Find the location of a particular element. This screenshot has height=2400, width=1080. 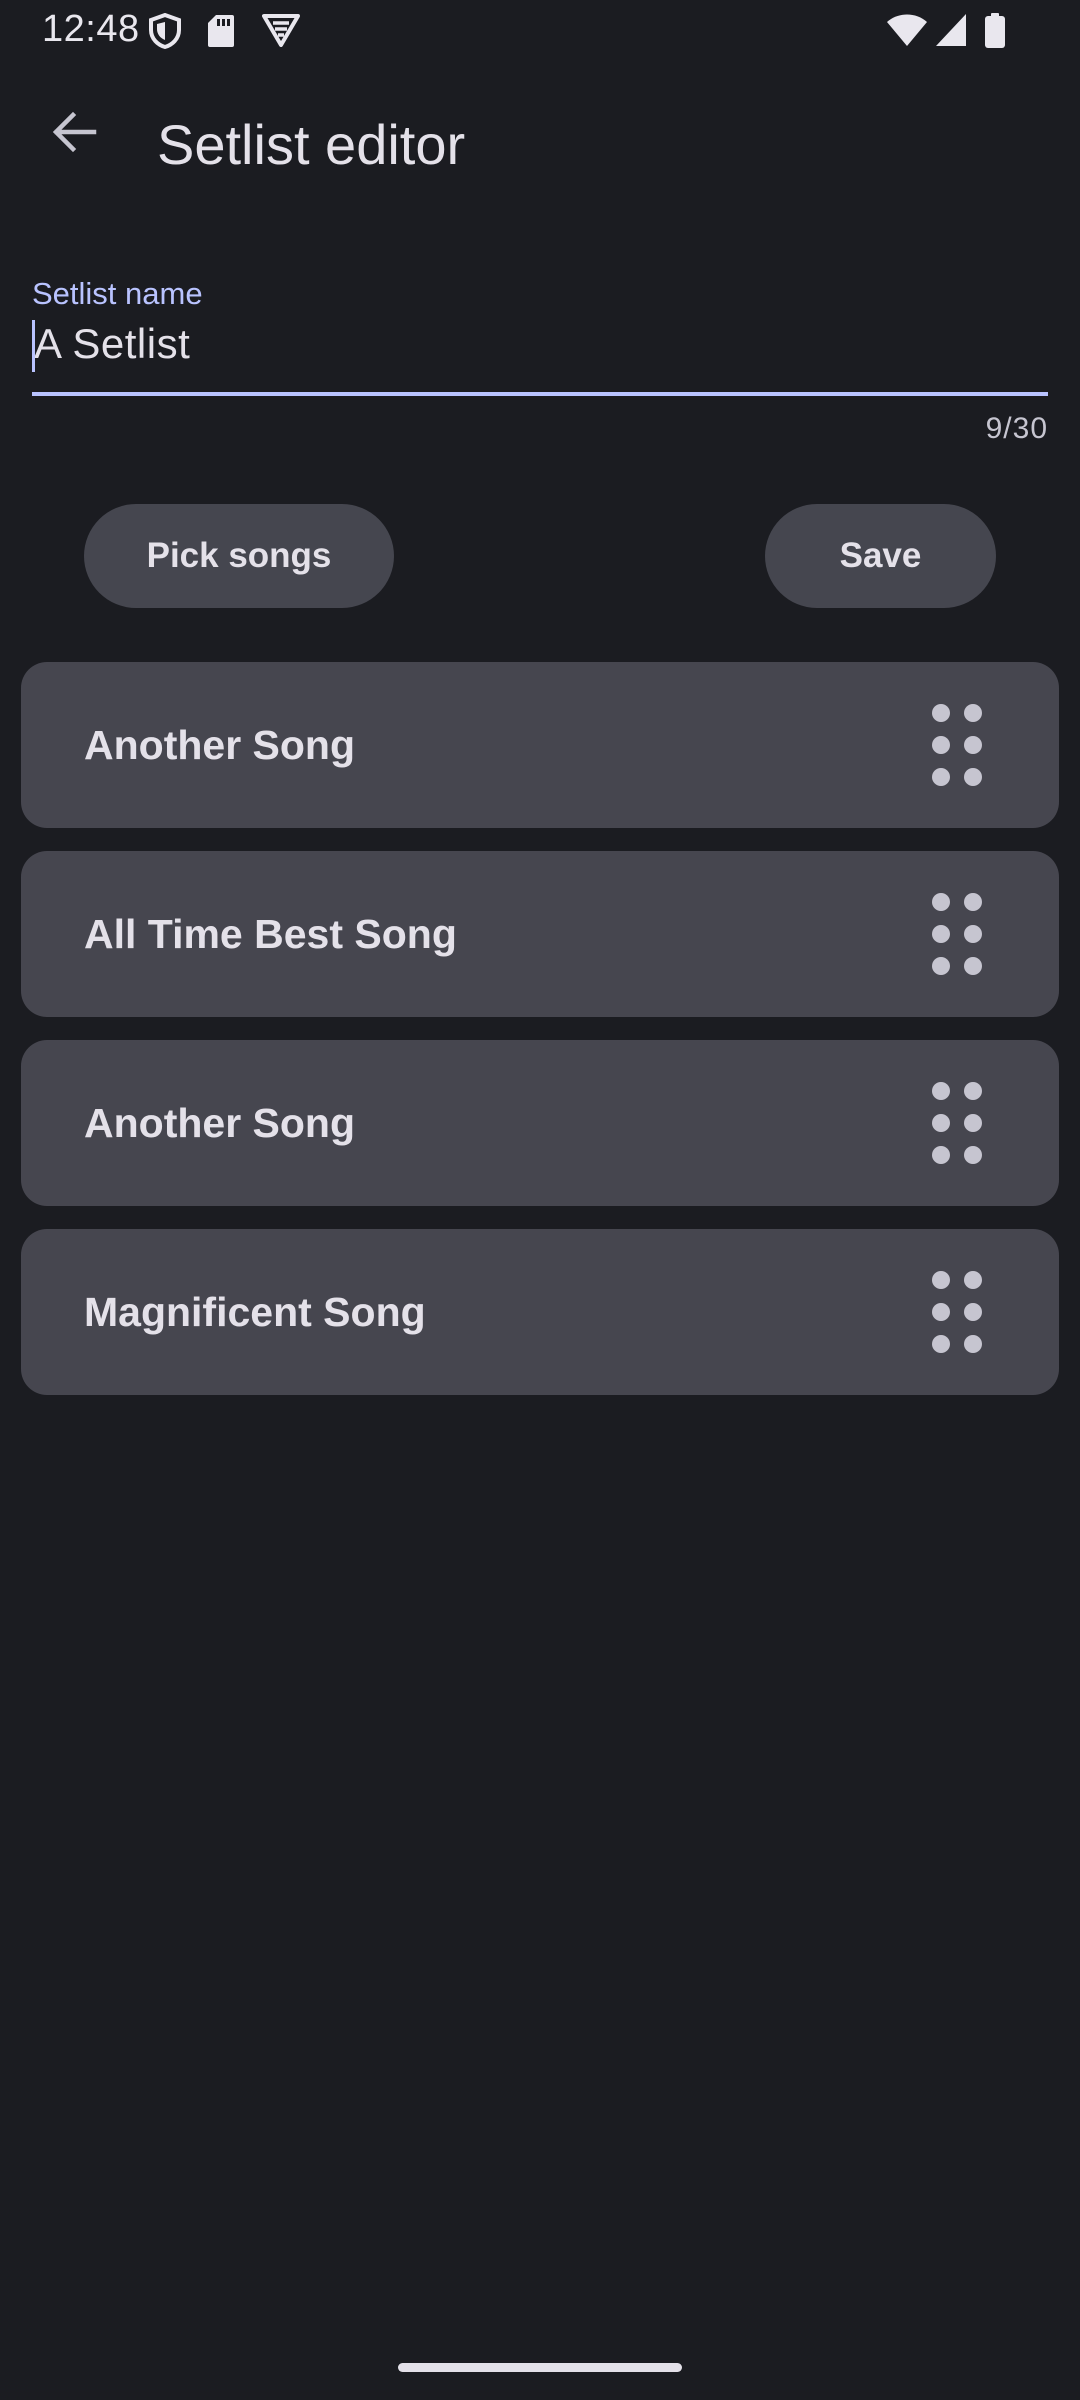

setlist-name-input is located at coordinates (541, 344).